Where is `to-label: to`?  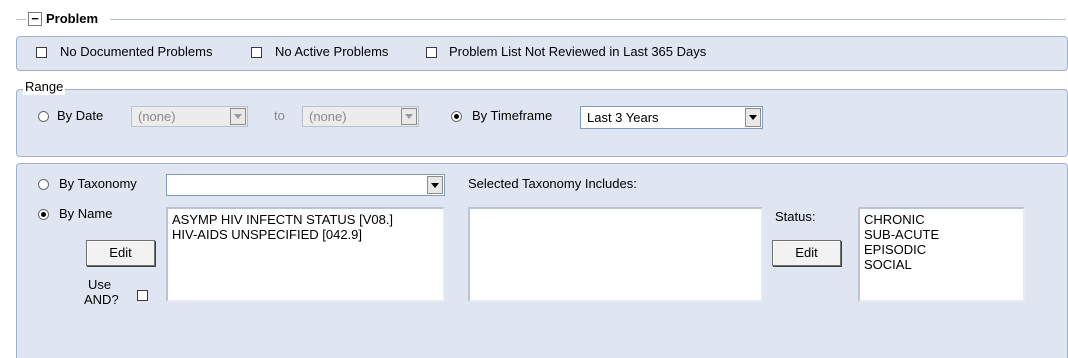 to-label: to is located at coordinates (279, 115).